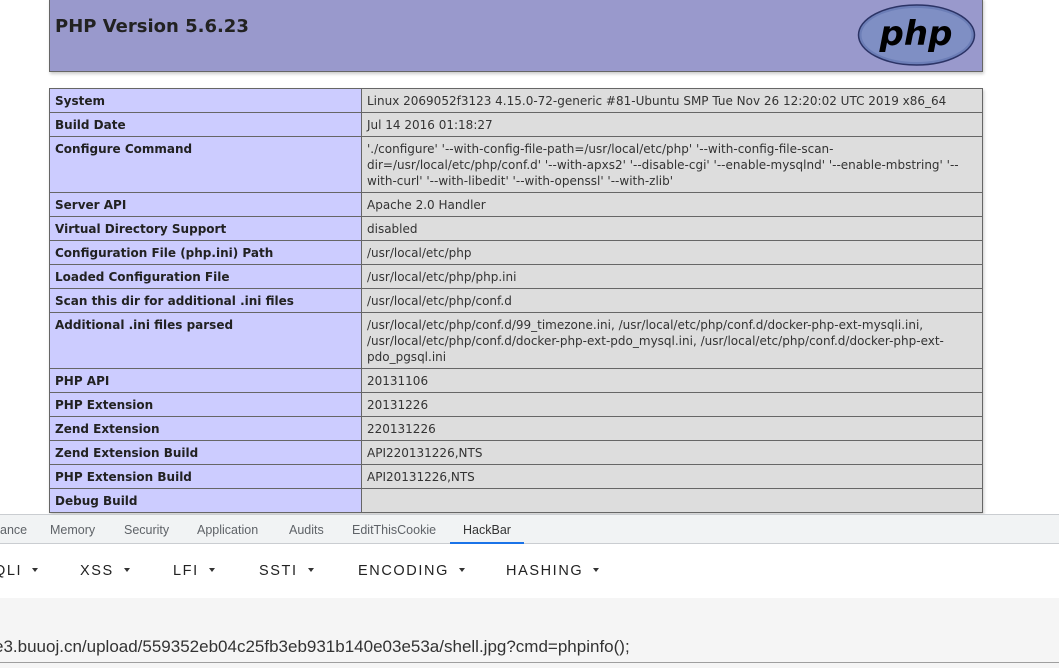 This screenshot has width=1059, height=668. I want to click on menu-lfi: LFI, so click(194, 571).